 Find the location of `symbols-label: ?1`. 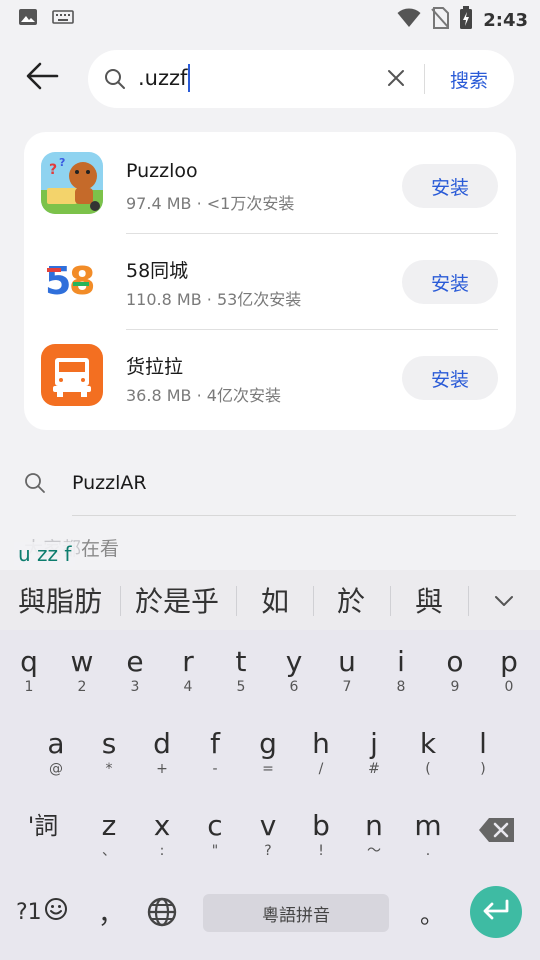

symbols-label: ?1 is located at coordinates (29, 912).